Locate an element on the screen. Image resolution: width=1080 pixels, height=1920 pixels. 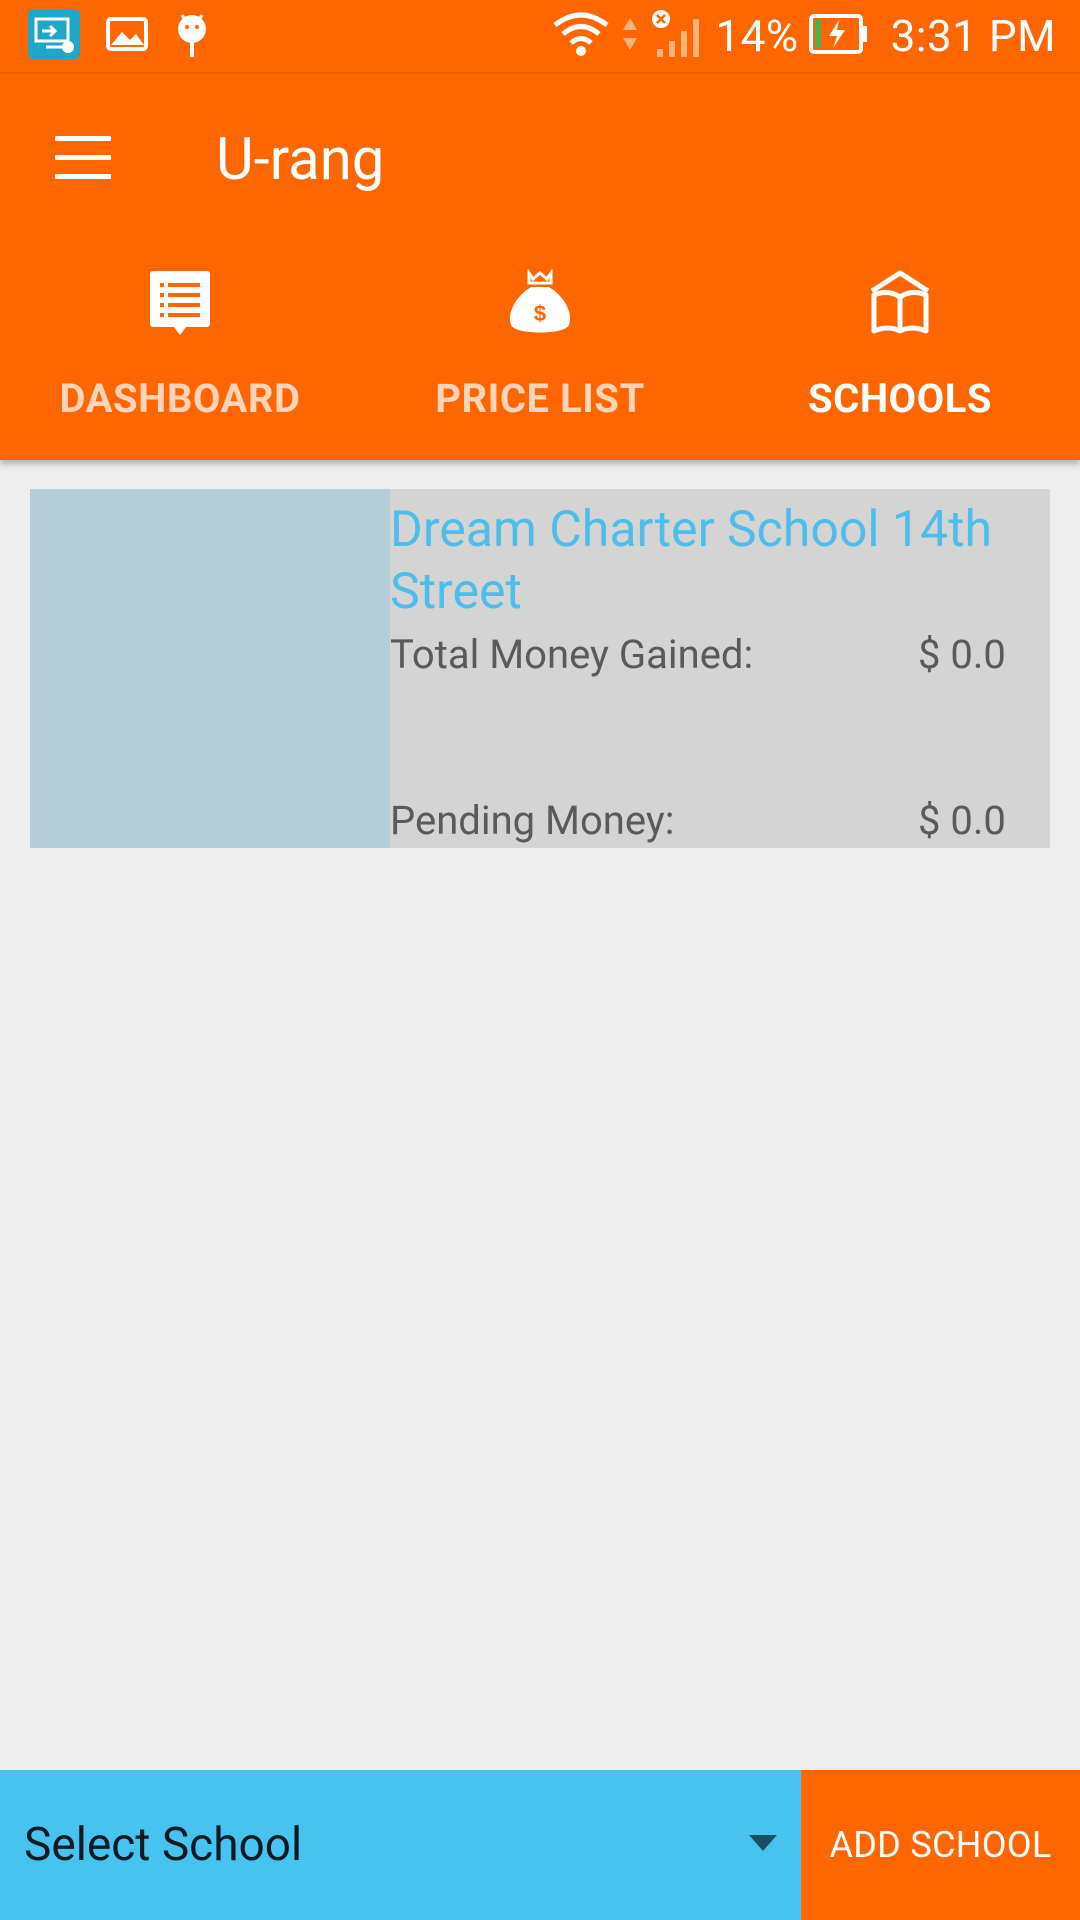
gallery-icon is located at coordinates (127, 36).